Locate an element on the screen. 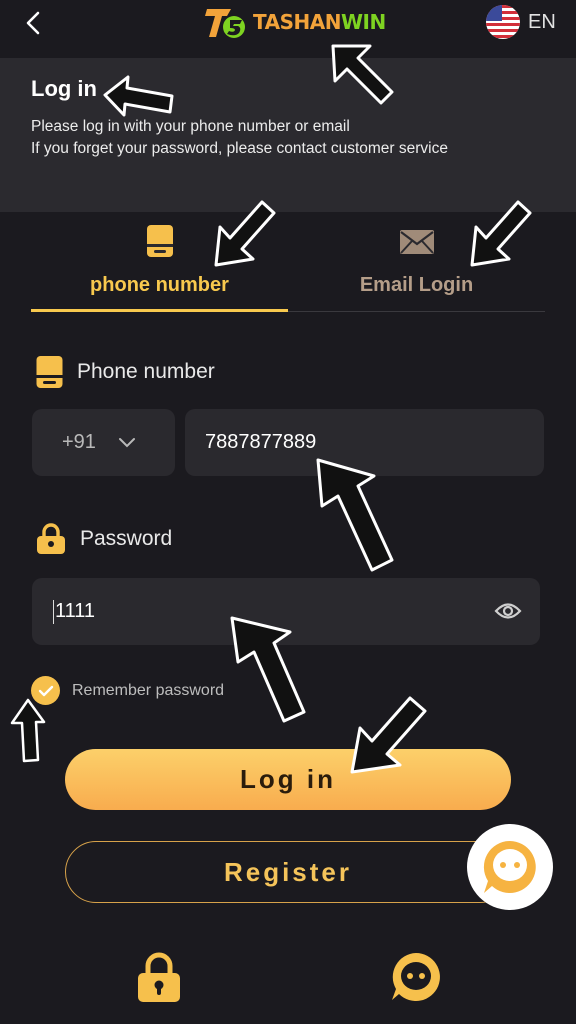 Image resolution: width=576 pixels, height=1024 pixels. top-bar: TASHANWIN EN is located at coordinates (288, 25).